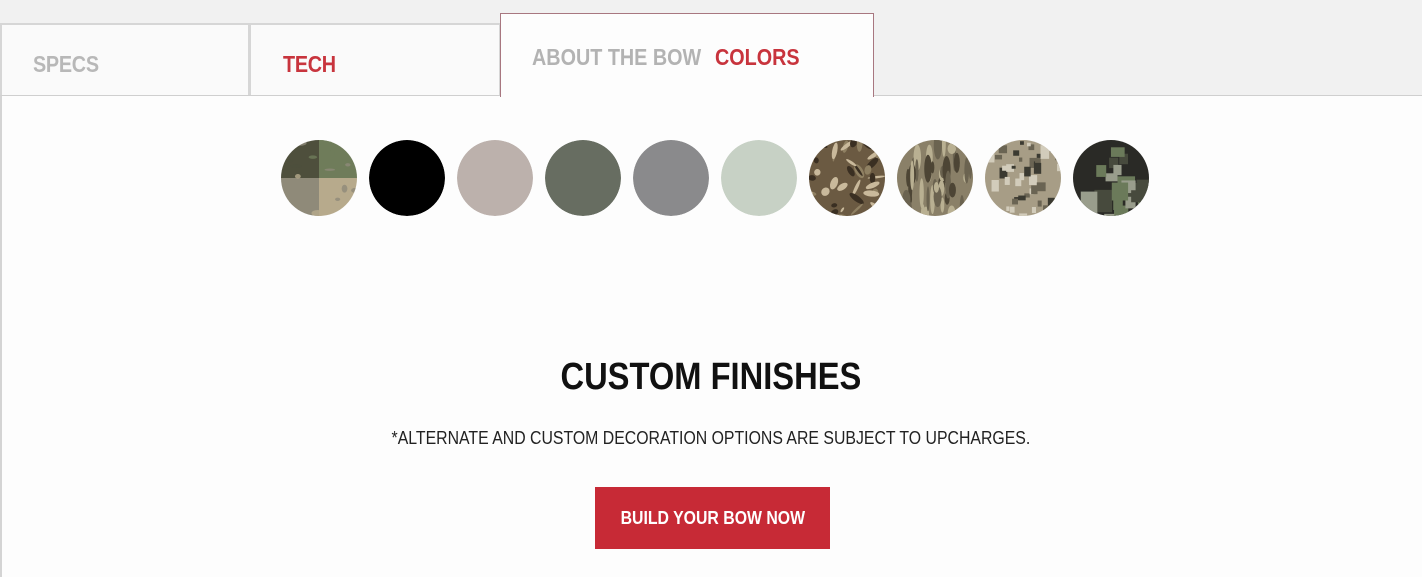  I want to click on custom-finishes-heading: CUSTOM FINISHES, so click(711, 377).